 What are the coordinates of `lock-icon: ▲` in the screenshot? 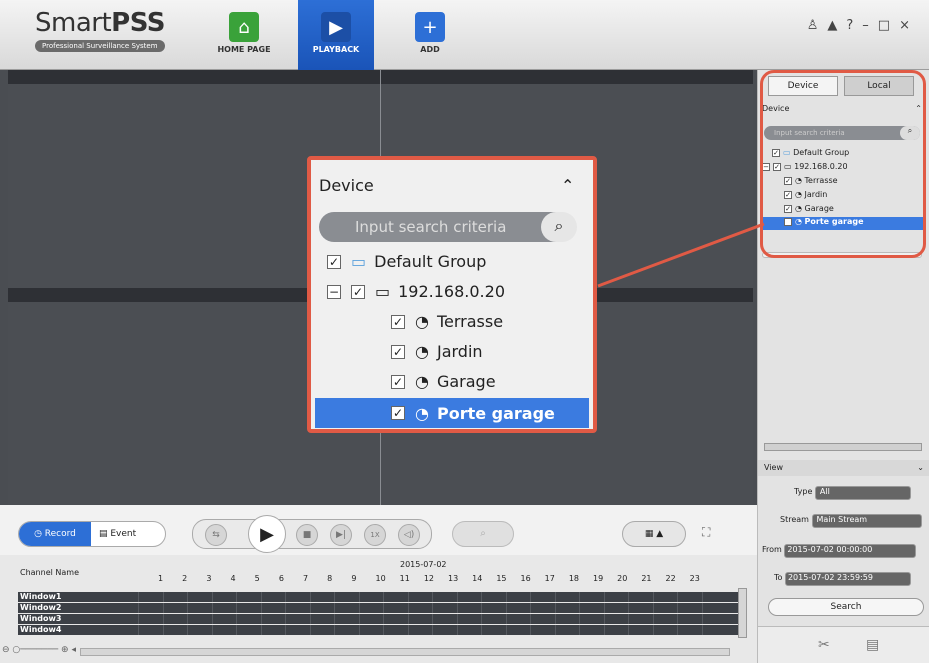 It's located at (836, 25).